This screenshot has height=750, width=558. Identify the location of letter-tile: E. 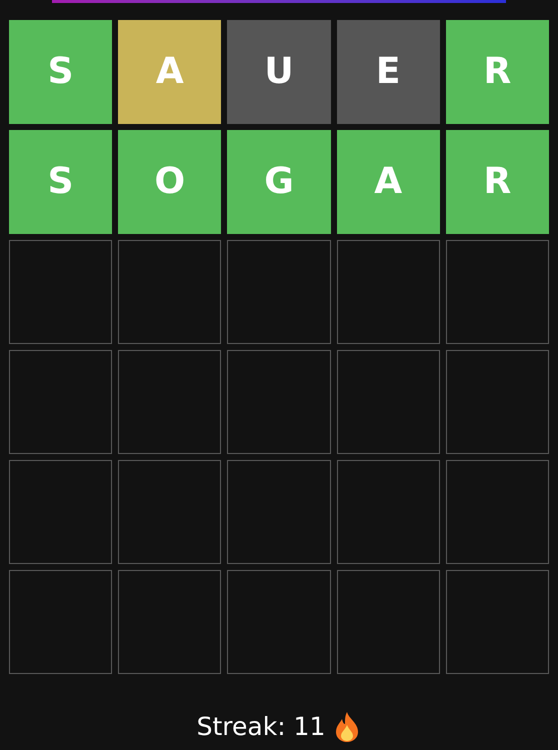
(388, 72).